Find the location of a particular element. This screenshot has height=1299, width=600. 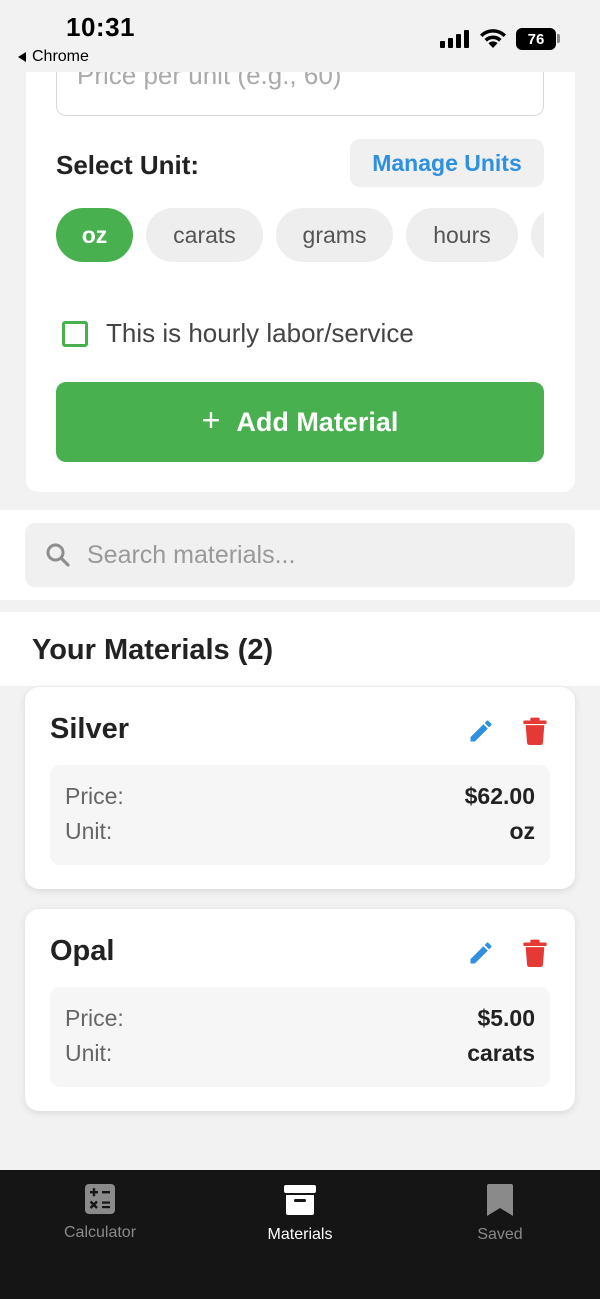

unit-chip-list: oz carats grams hours is located at coordinates (300, 236).